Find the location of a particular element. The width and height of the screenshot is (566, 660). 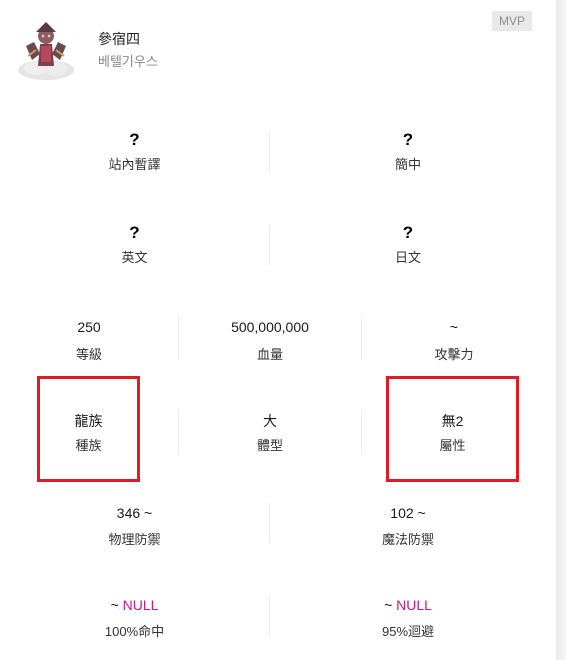

stat-flee: ~ NULL 95%迴避 is located at coordinates (408, 619).